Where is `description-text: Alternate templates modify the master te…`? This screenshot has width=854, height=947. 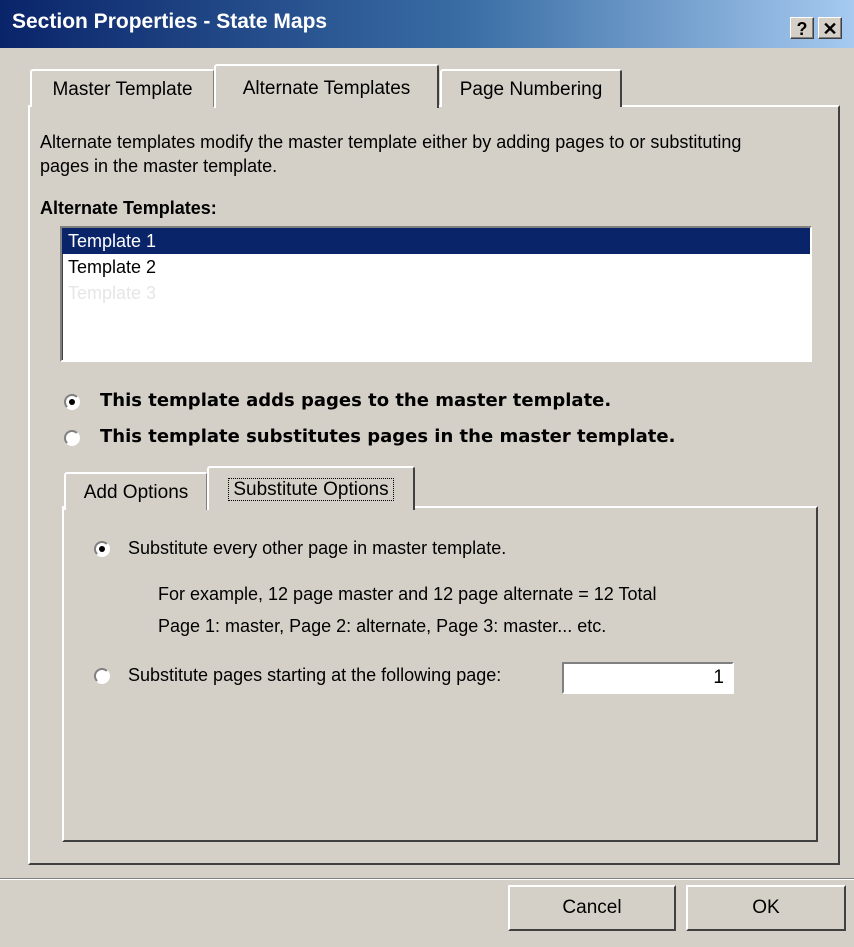
description-text: Alternate templates modify the master te… is located at coordinates (391, 154).